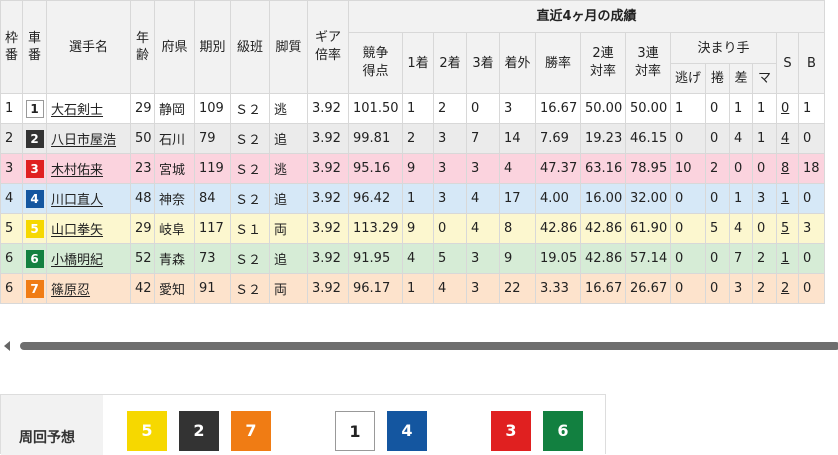  I want to click on cell-ren3: 50.00, so click(648, 108).